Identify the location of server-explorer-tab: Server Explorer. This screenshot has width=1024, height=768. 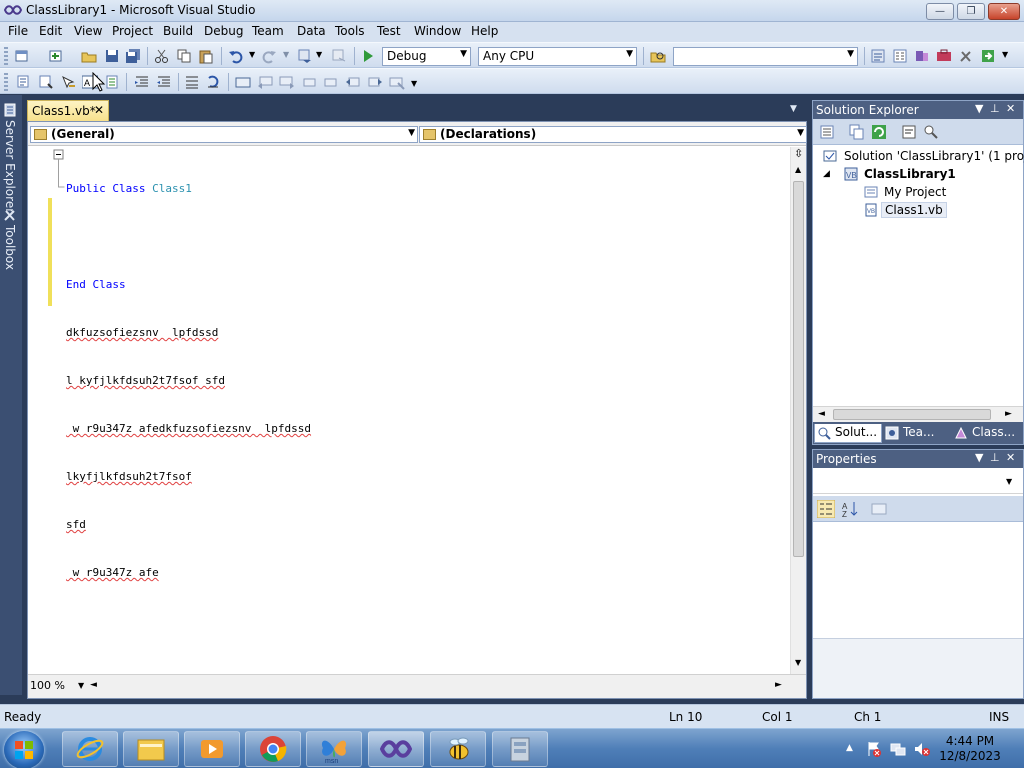
(10, 166).